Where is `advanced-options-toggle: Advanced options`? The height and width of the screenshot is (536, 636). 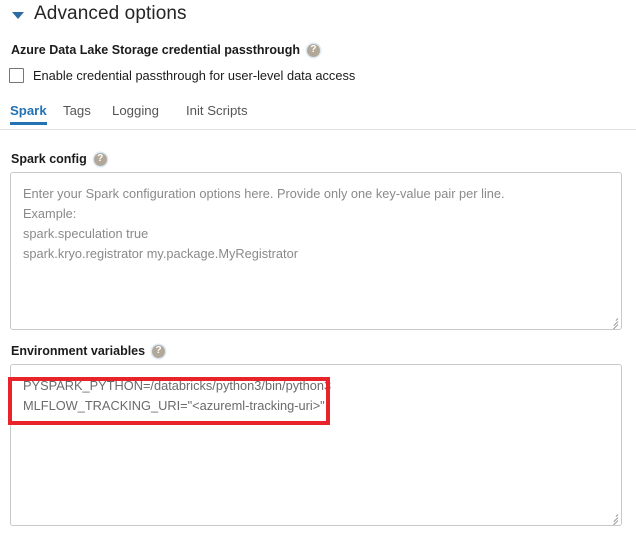
advanced-options-toggle: Advanced options is located at coordinates (99, 14).